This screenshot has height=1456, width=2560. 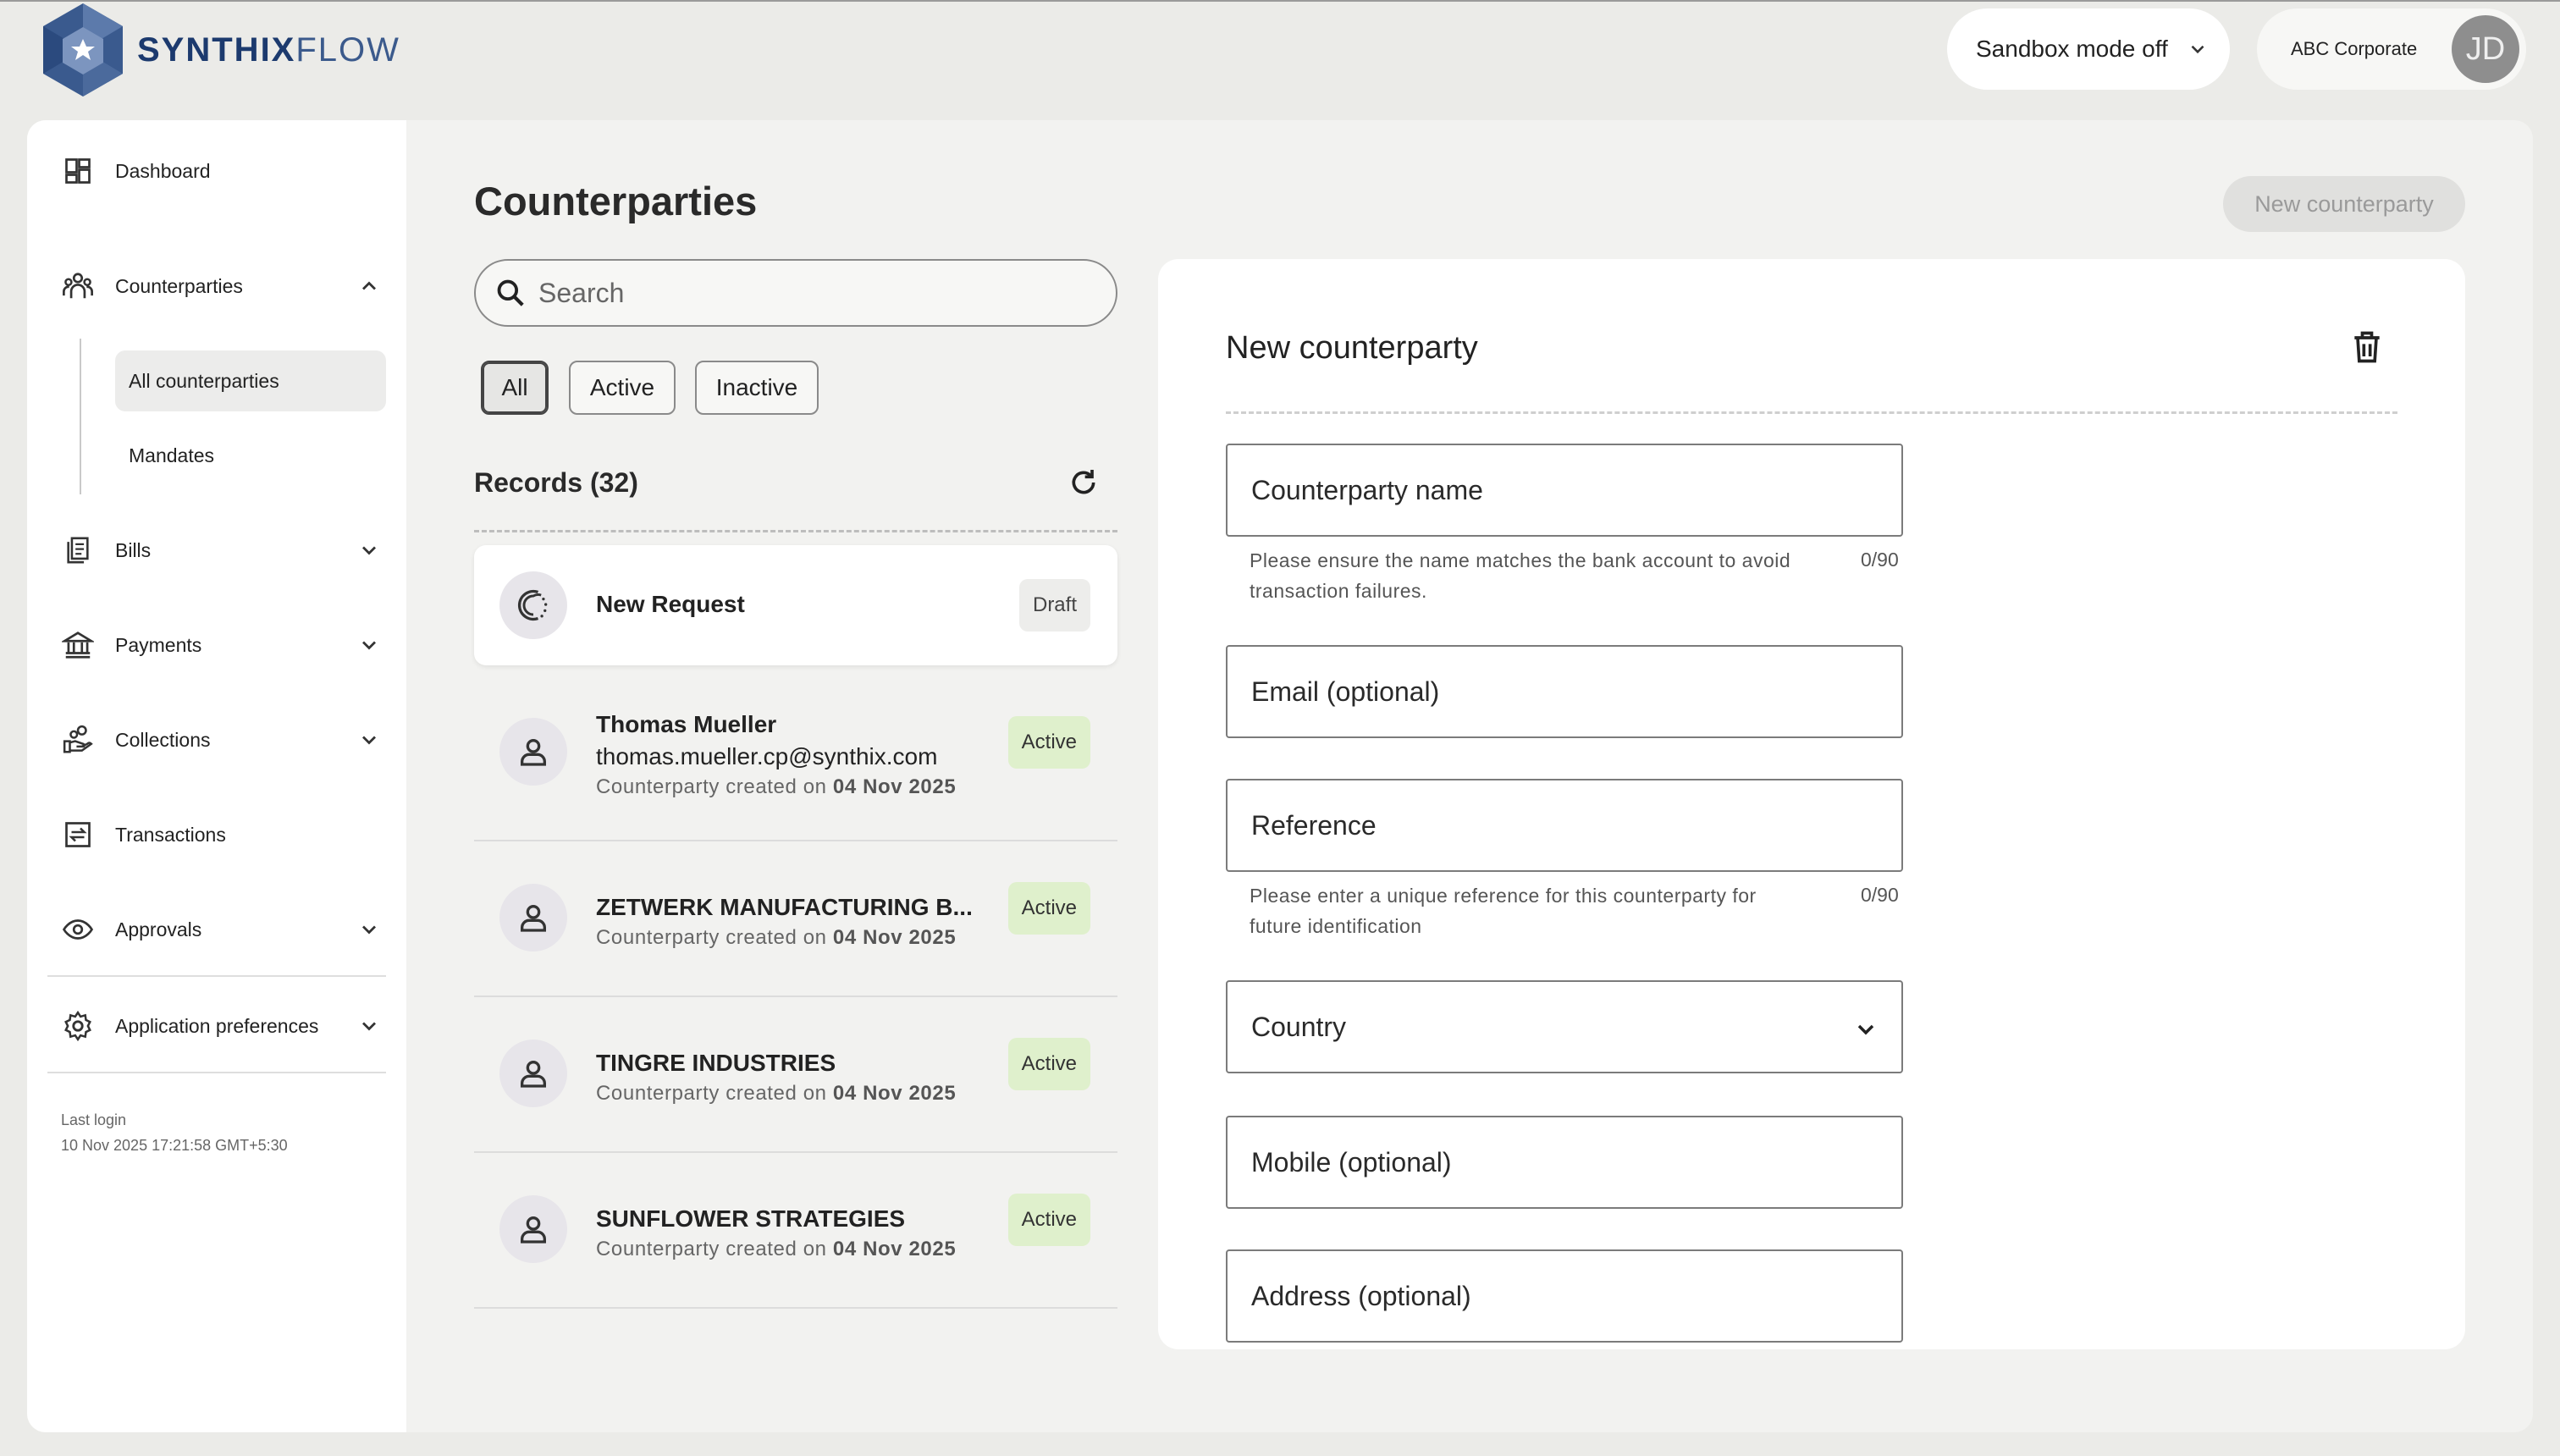 I want to click on last-login-value: 10 Nov 2025 17:21:58 GMT+5:30, so click(x=174, y=1145).